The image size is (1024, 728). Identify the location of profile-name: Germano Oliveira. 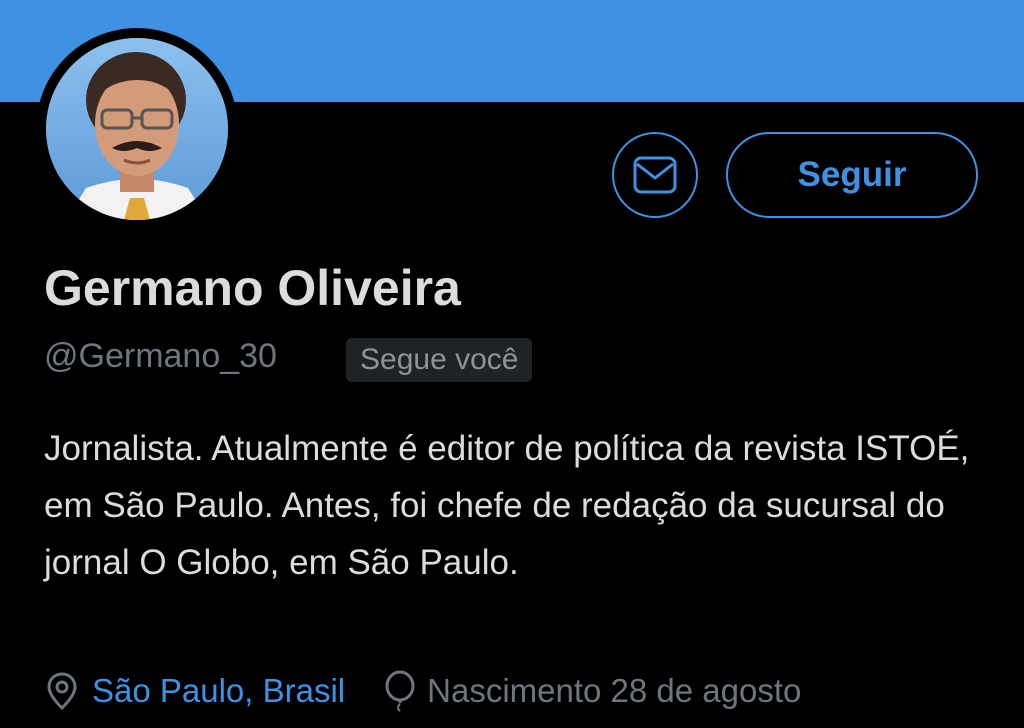
(252, 288).